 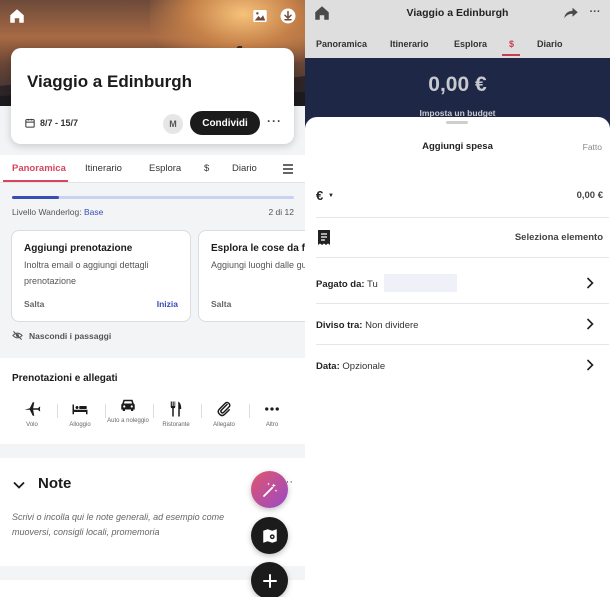 I want to click on booking-flight-button: Volo, so click(x=32, y=414).